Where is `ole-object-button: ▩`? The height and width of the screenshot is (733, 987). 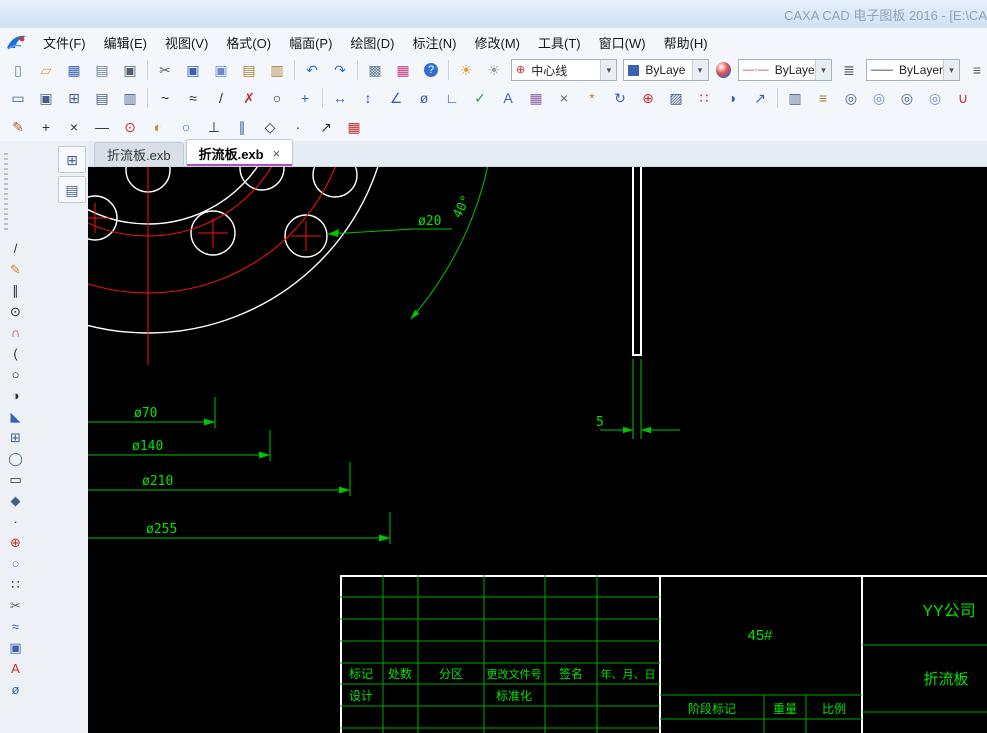
ole-object-button: ▩ is located at coordinates (375, 70).